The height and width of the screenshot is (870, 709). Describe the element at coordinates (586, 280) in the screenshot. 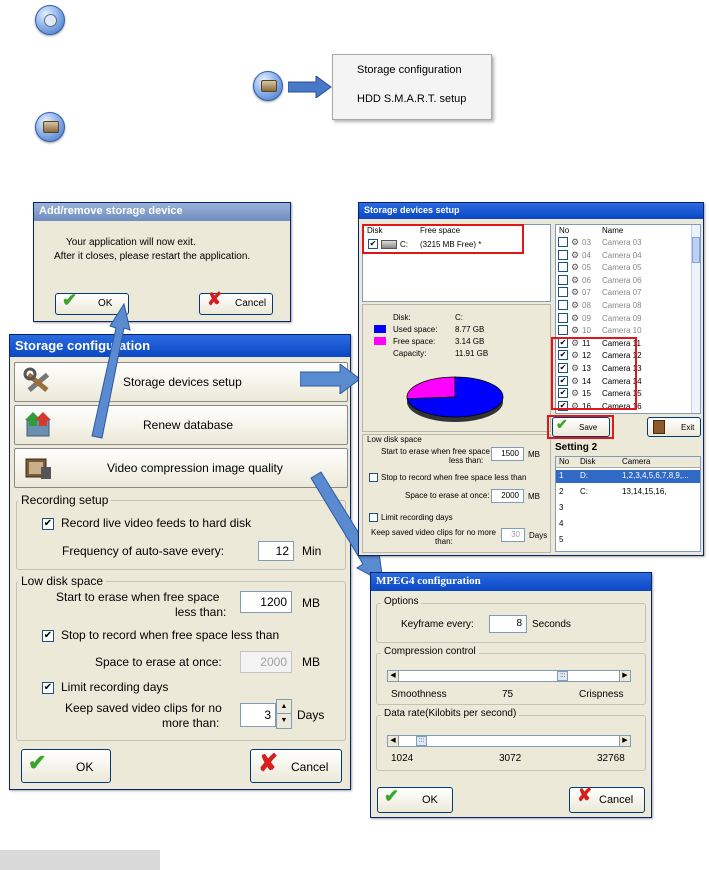

I see `camera-no: 06` at that location.